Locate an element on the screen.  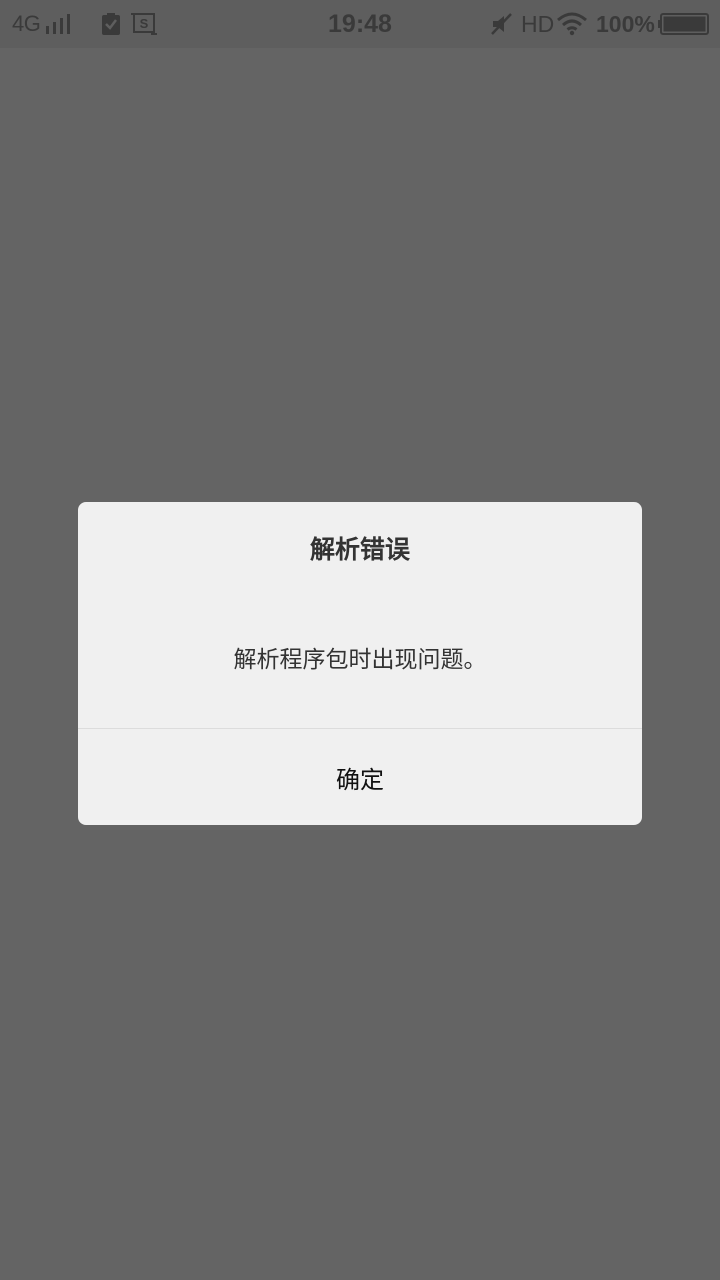
dialog-title: 解析错误 is located at coordinates (359, 549).